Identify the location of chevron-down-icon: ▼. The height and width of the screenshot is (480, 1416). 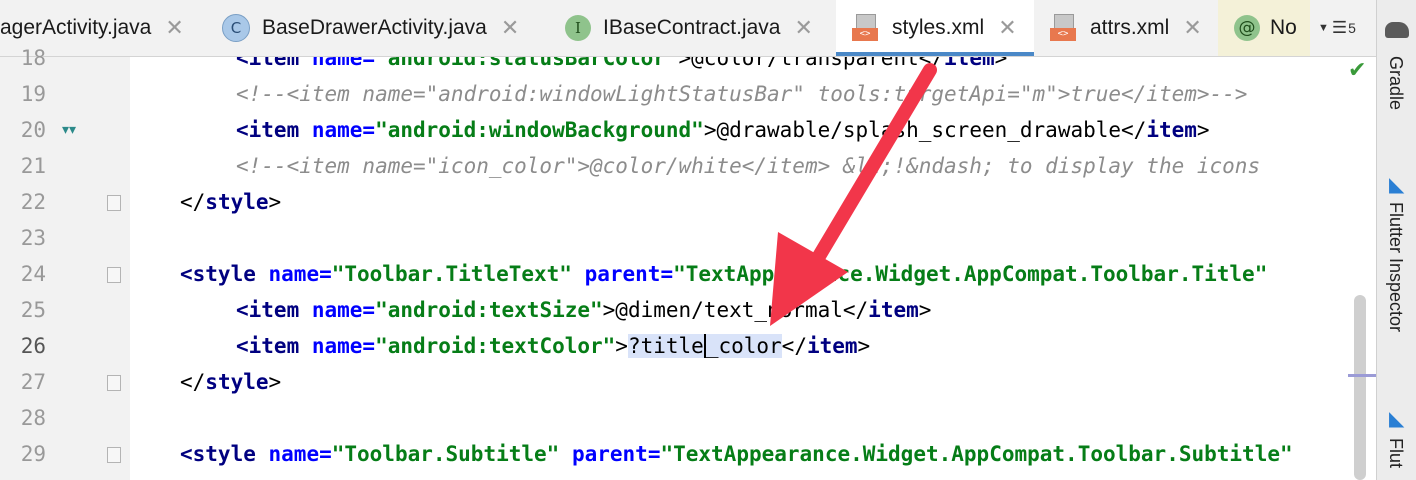
(1323, 28).